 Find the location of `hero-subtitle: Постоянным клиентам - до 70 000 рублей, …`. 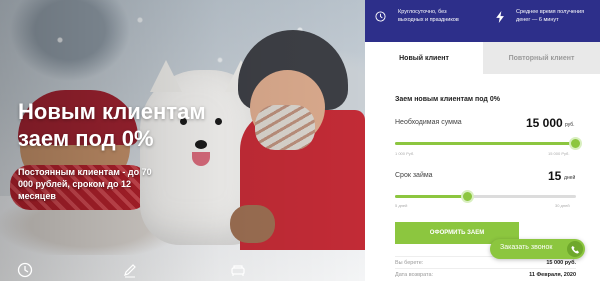

hero-subtitle: Постоянным клиентам - до 70 000 рублей, … is located at coordinates (85, 184).